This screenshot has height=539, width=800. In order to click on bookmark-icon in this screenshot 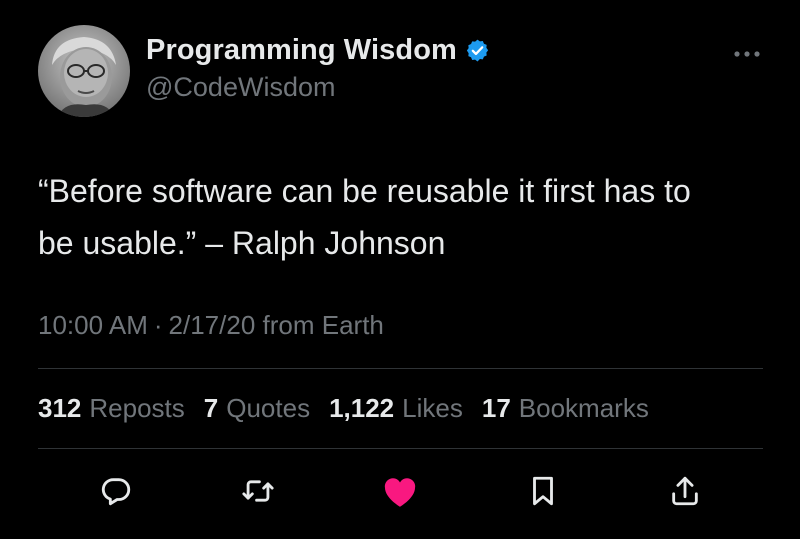, I will do `click(543, 493)`.